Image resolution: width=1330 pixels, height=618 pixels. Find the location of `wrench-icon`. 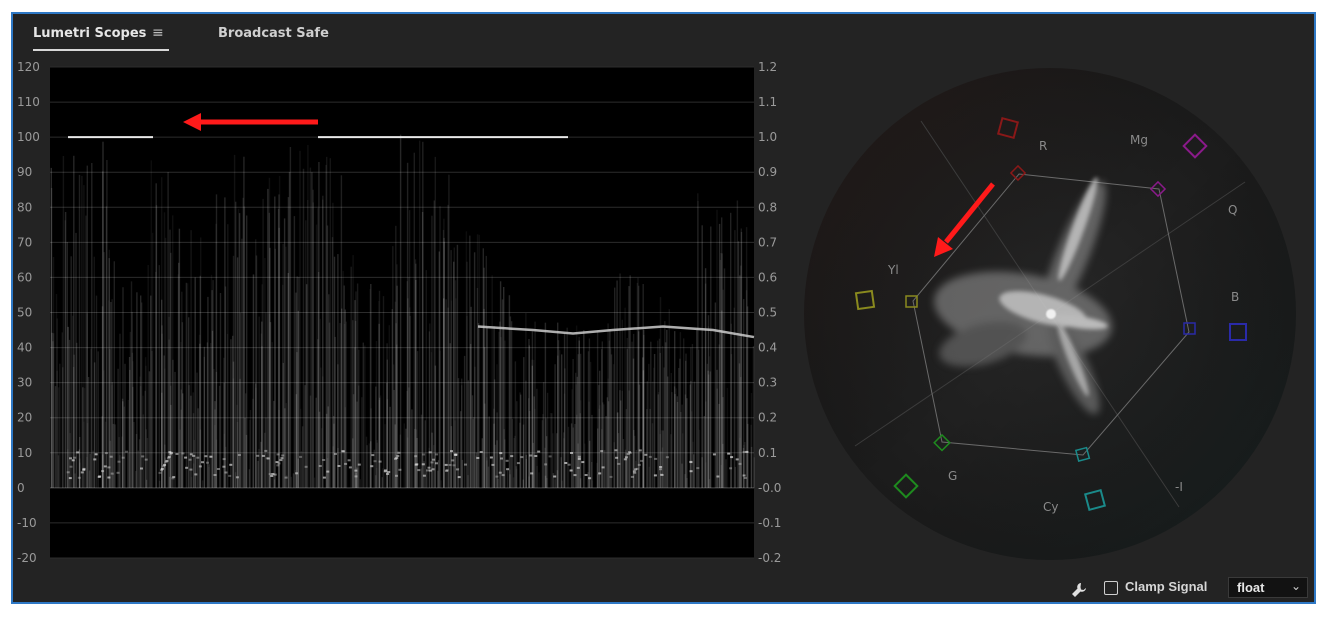

wrench-icon is located at coordinates (1079, 590).